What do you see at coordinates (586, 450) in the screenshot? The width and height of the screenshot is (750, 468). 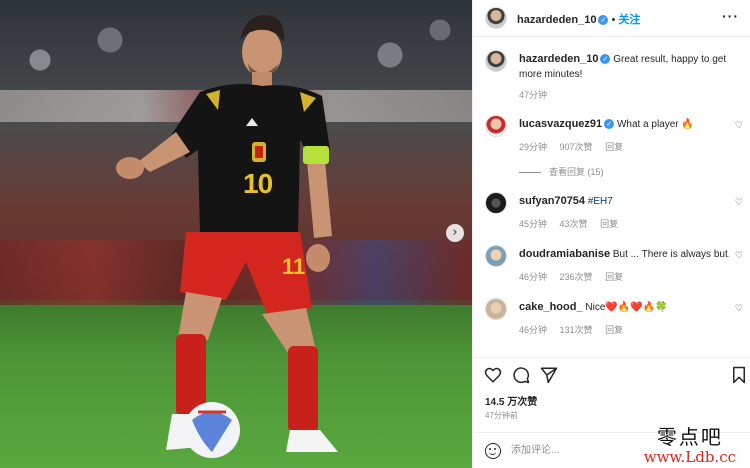 I see `comment-input` at bounding box center [586, 450].